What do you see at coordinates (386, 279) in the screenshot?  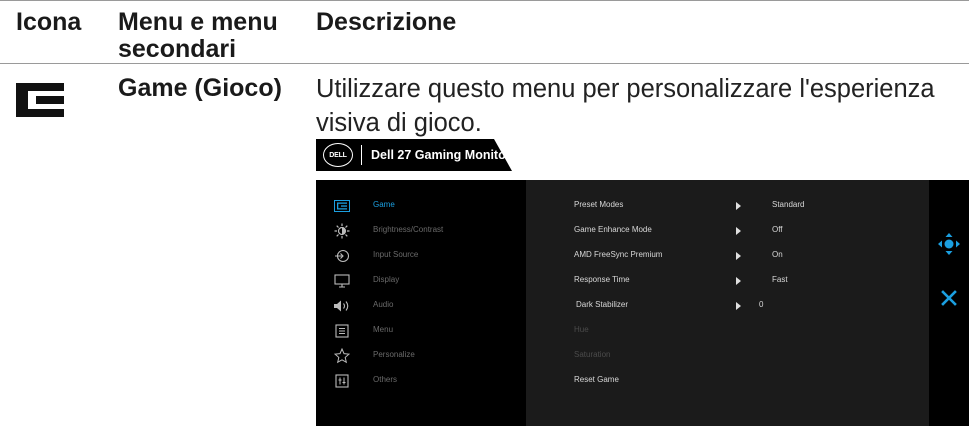 I see `nav-label: Display` at bounding box center [386, 279].